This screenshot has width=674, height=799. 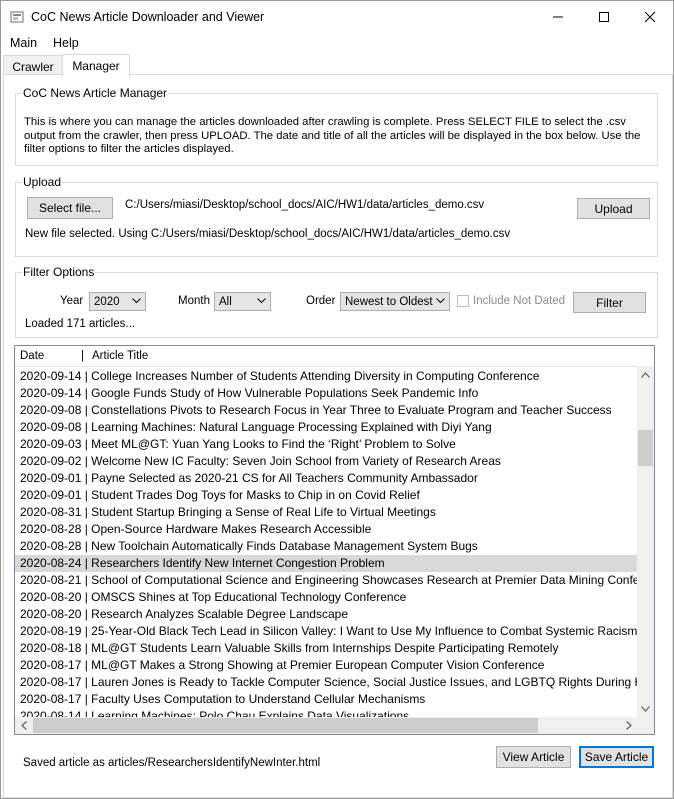 What do you see at coordinates (645, 541) in the screenshot?
I see `vertical-scrollbar` at bounding box center [645, 541].